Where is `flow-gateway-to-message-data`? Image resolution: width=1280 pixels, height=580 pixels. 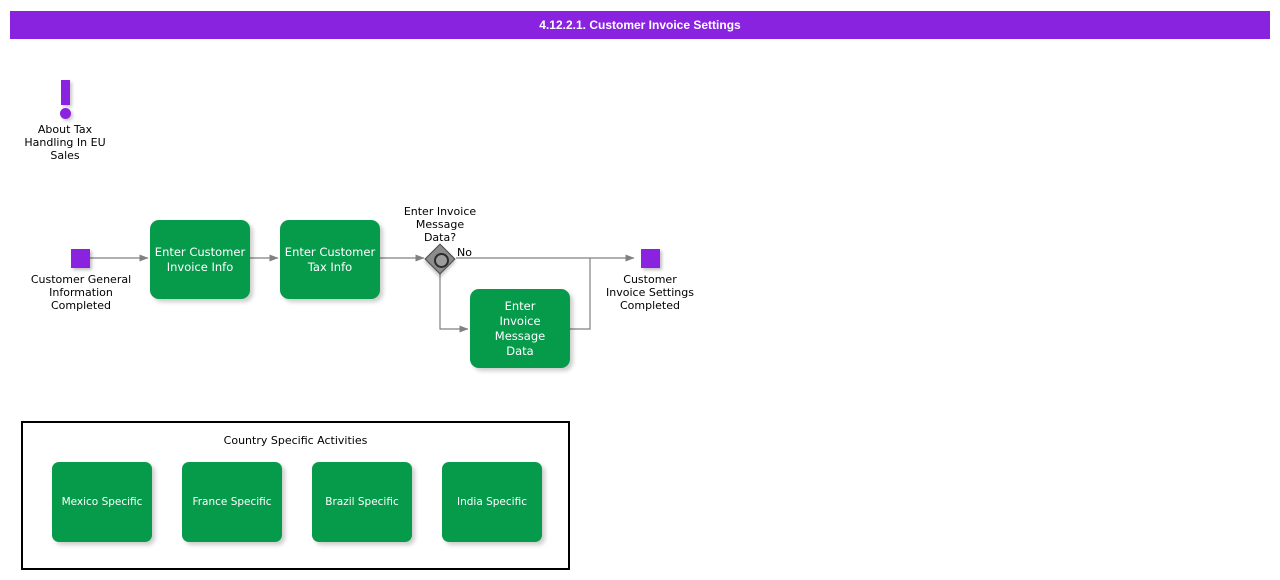
flow-gateway-to-message-data is located at coordinates (454, 303).